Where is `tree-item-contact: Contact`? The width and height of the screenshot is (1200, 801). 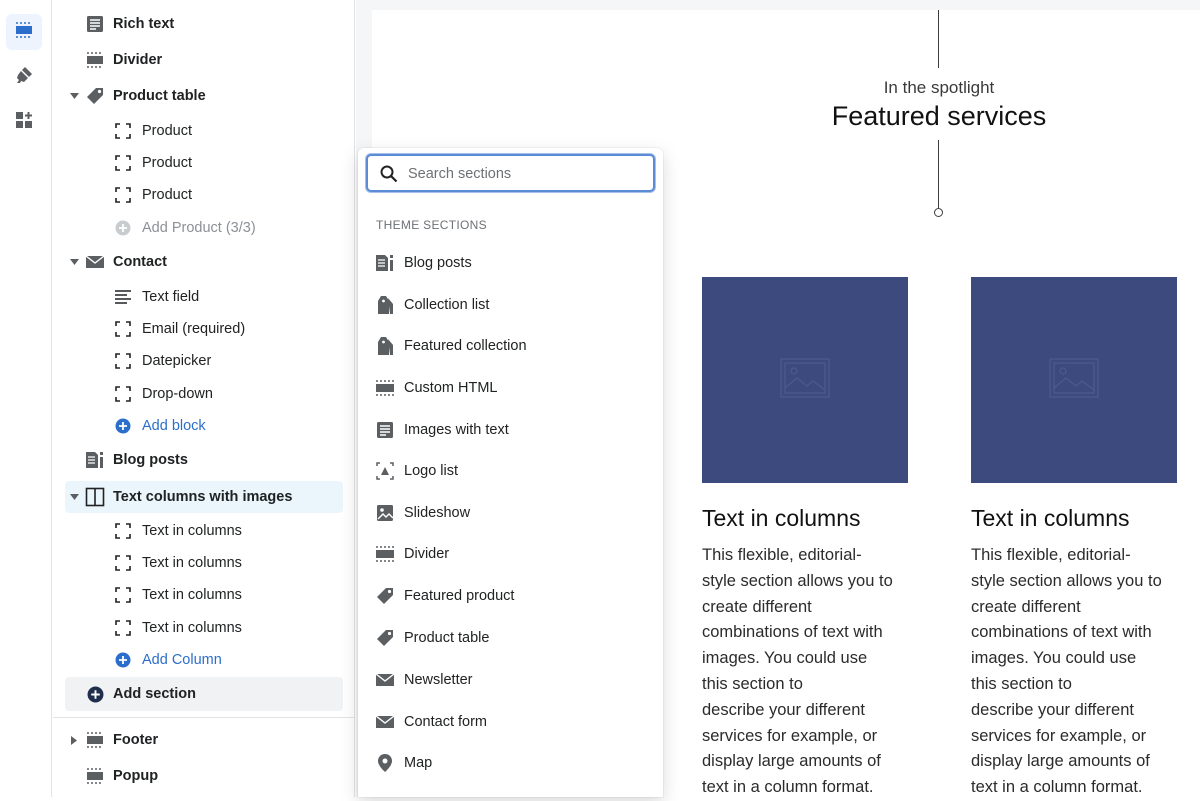 tree-item-contact: Contact is located at coordinates (204, 262).